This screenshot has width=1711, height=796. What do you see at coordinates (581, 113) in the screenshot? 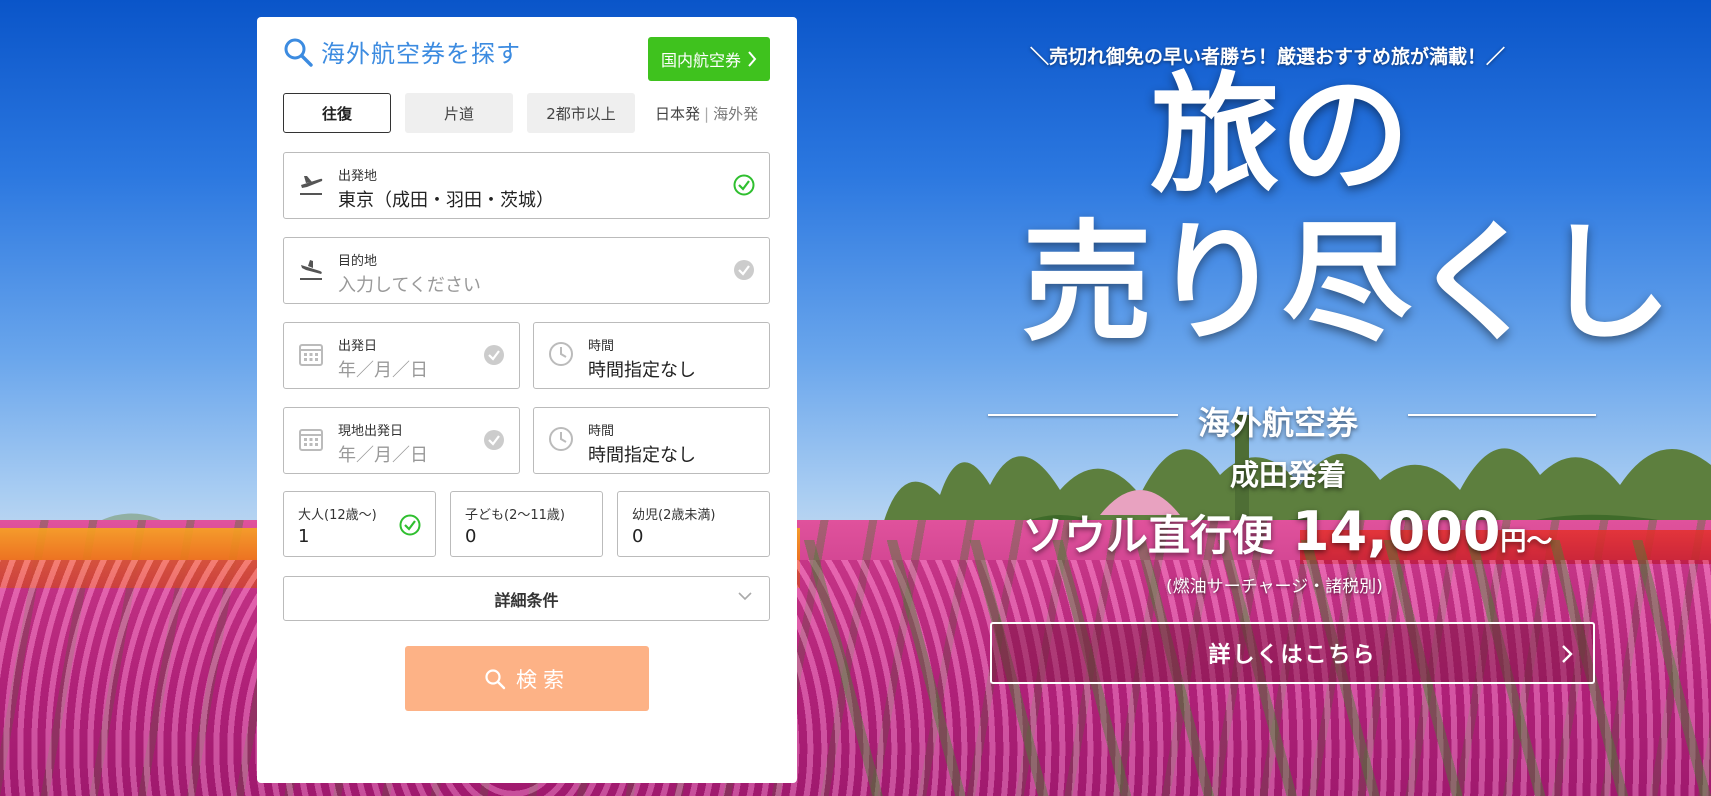
I see `tab-multi-city: 2都市以上` at bounding box center [581, 113].